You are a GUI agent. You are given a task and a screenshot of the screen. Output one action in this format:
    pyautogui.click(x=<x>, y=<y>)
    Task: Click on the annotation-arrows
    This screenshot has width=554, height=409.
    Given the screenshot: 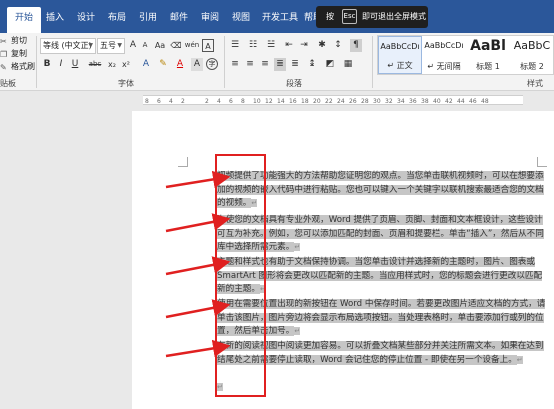 What is the action you would take?
    pyautogui.click(x=198, y=264)
    